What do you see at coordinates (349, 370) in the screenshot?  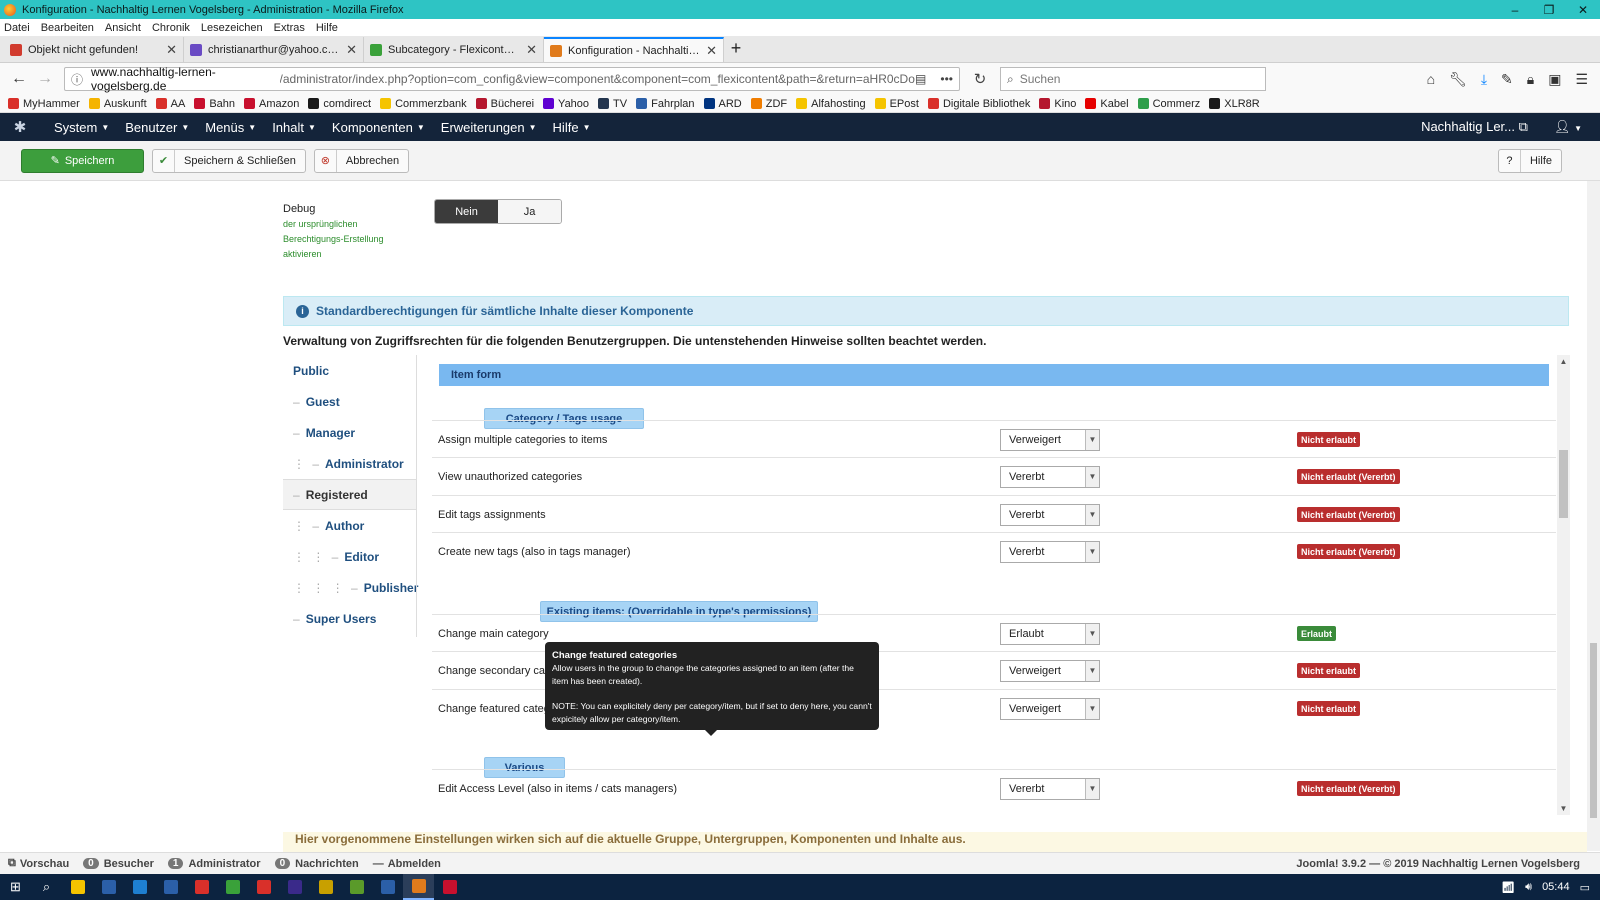 I see `group-public: Public` at bounding box center [349, 370].